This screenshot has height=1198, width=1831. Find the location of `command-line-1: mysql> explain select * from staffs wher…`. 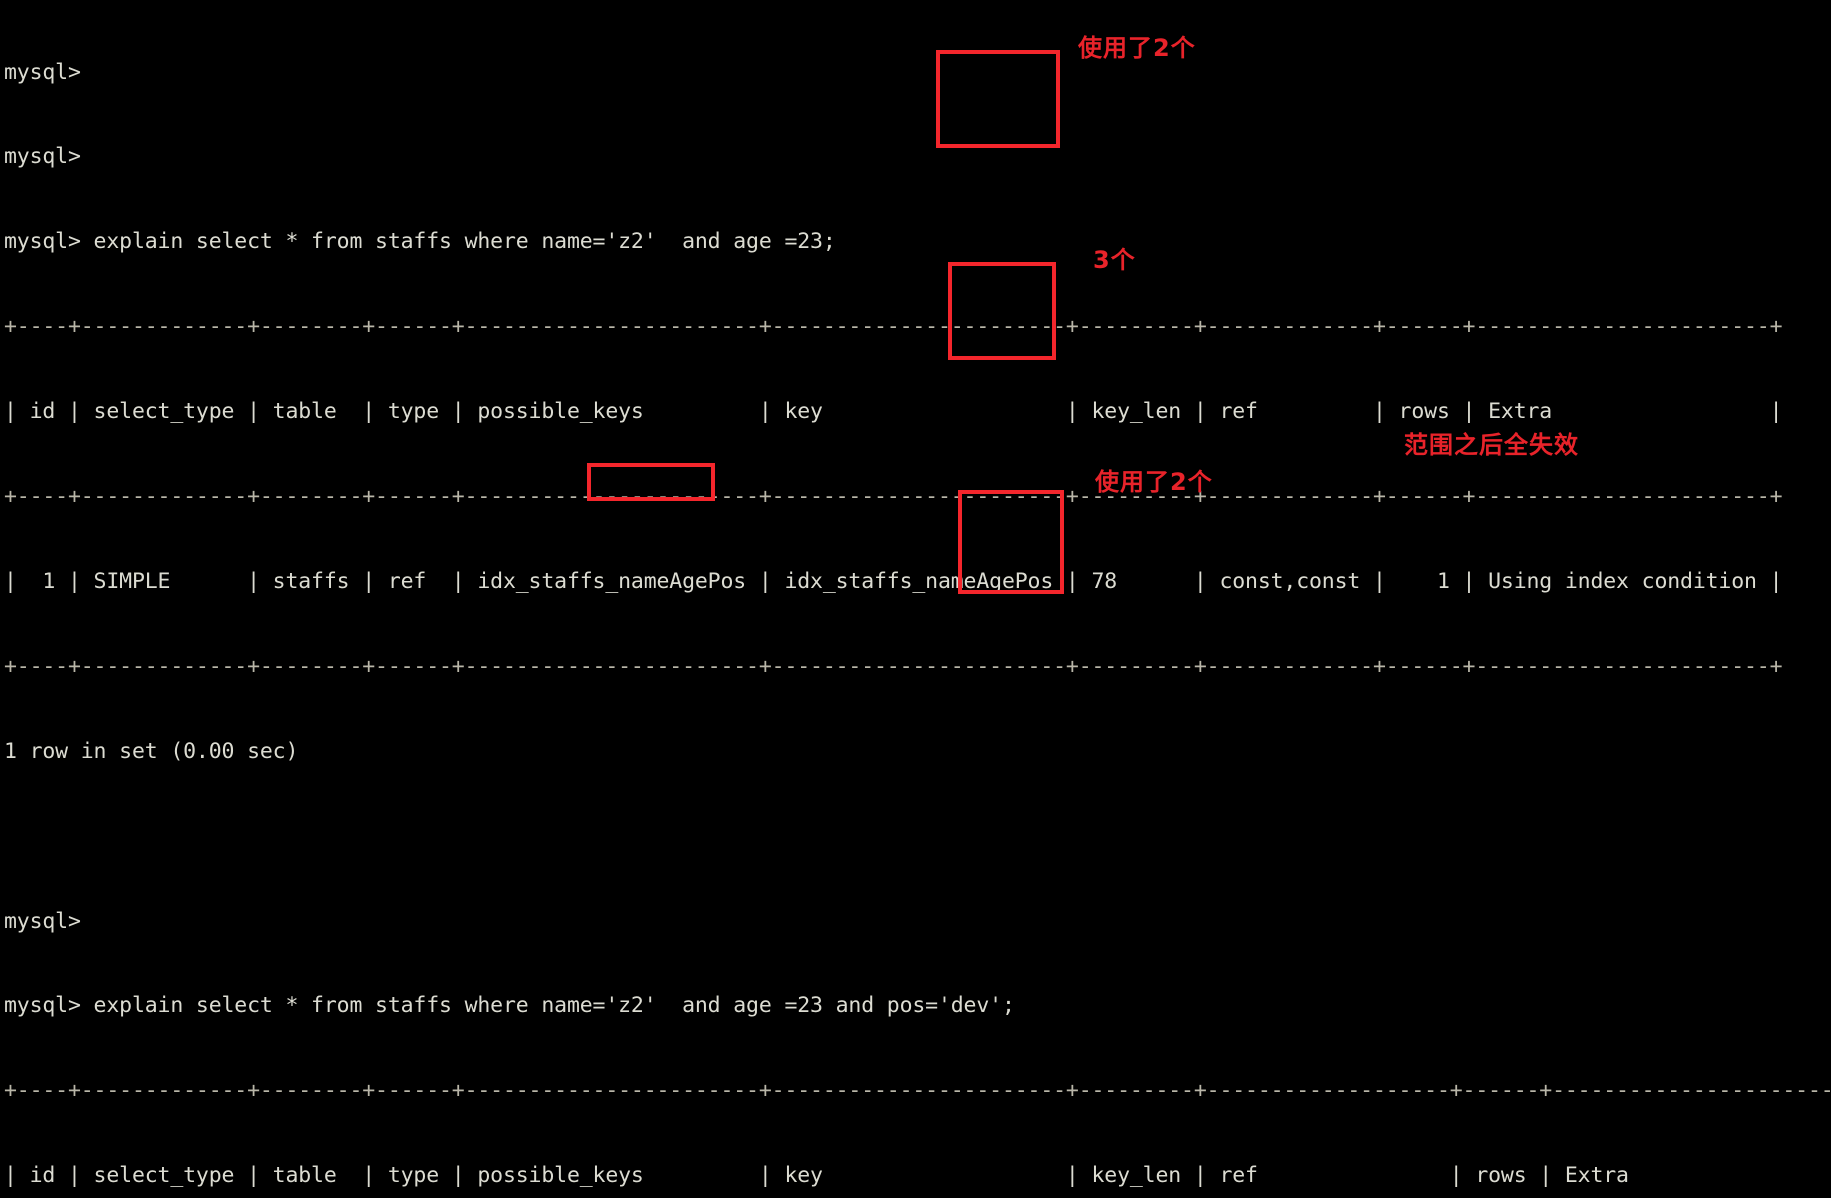

command-line-1: mysql> explain select * from staffs wher… is located at coordinates (420, 242).